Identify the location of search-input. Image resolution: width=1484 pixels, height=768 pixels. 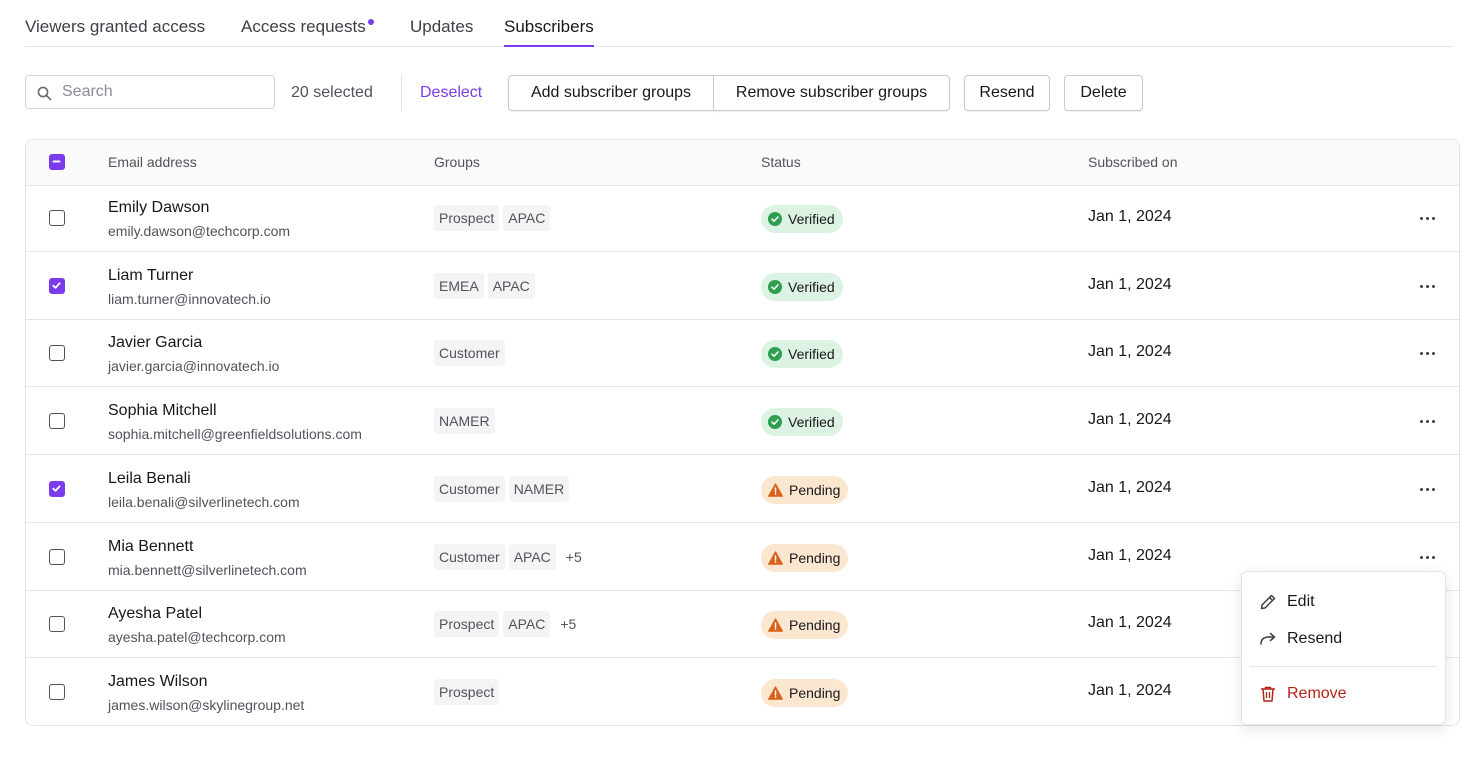
(162, 92).